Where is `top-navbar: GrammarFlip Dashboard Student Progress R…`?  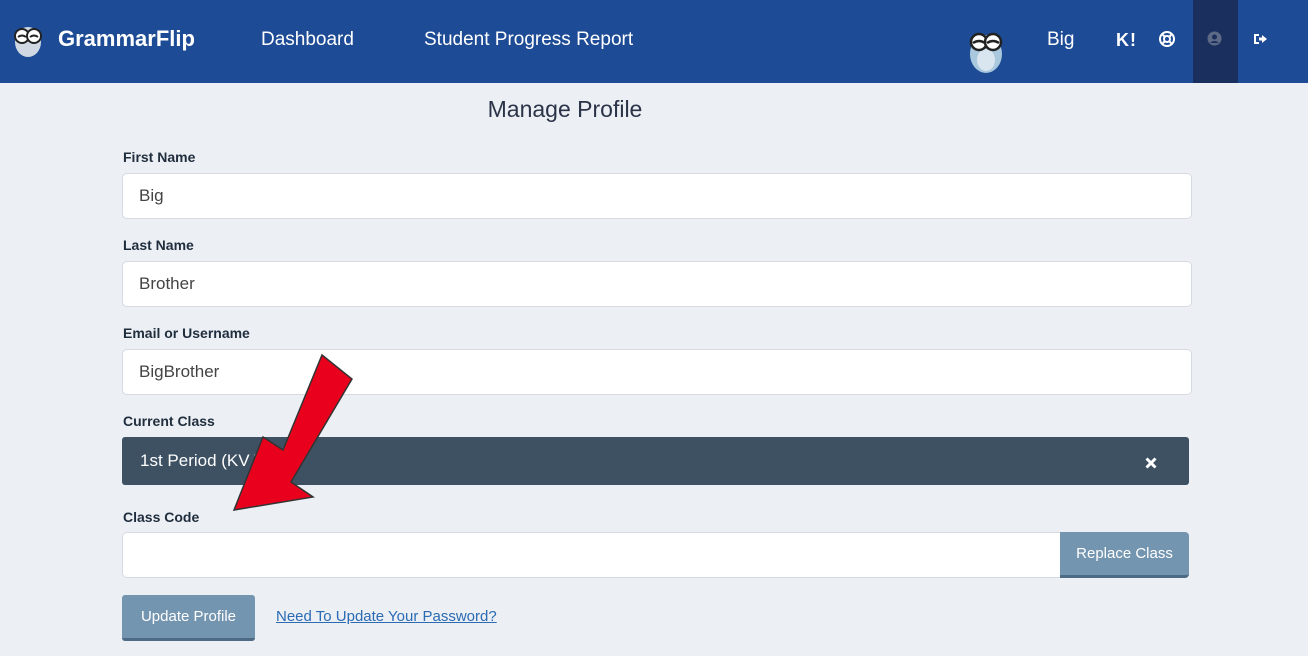
top-navbar: GrammarFlip Dashboard Student Progress R… is located at coordinates (654, 41).